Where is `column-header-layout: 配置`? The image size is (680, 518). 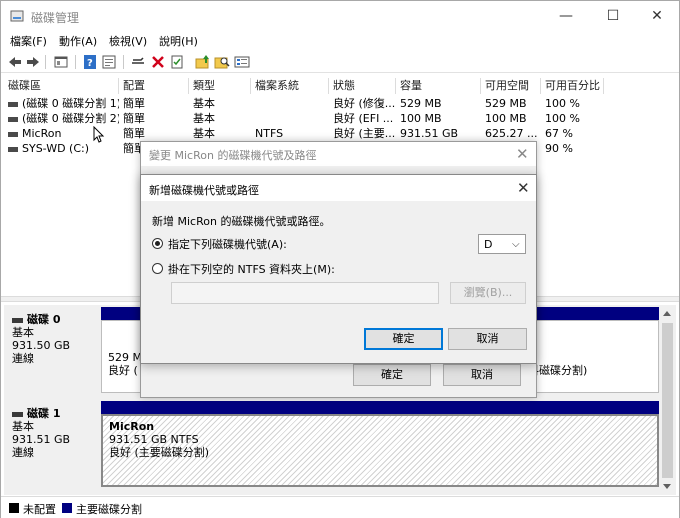 column-header-layout: 配置 is located at coordinates (154, 86).